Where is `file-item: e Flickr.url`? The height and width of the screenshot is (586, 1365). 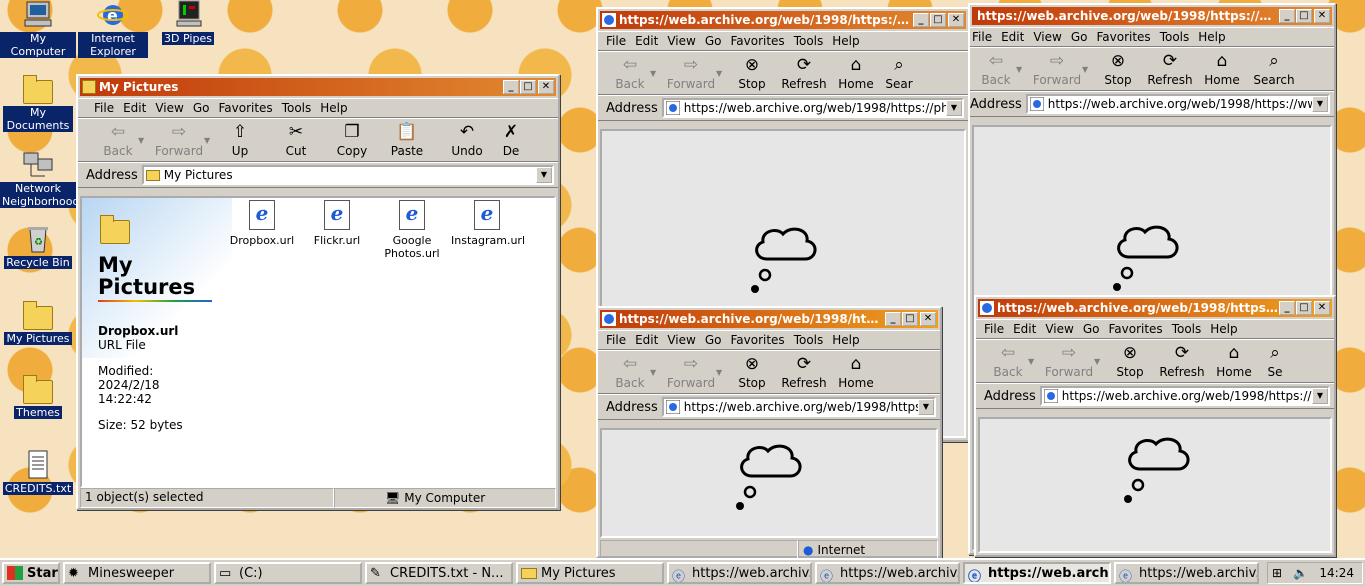 file-item: e Flickr.url is located at coordinates (337, 223).